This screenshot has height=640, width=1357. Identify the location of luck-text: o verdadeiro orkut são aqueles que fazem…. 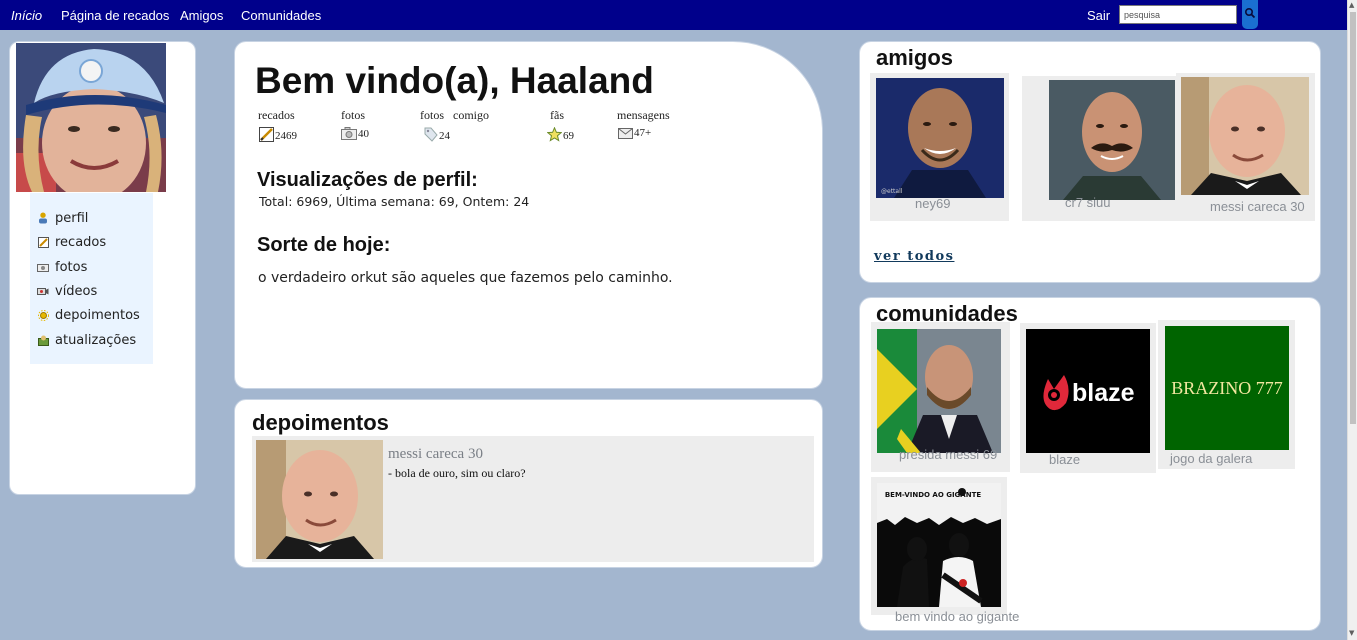
(465, 278).